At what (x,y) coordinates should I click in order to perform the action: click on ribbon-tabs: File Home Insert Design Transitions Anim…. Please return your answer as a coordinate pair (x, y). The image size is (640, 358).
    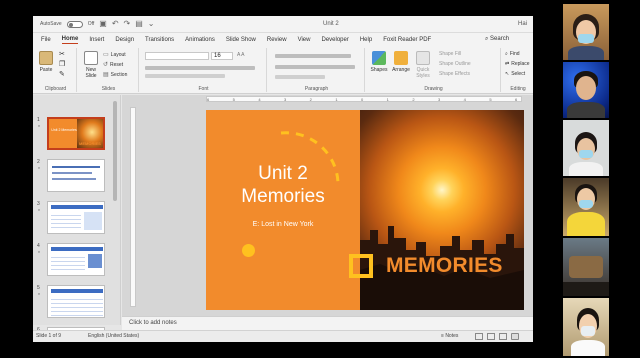
    Looking at the image, I should click on (283, 39).